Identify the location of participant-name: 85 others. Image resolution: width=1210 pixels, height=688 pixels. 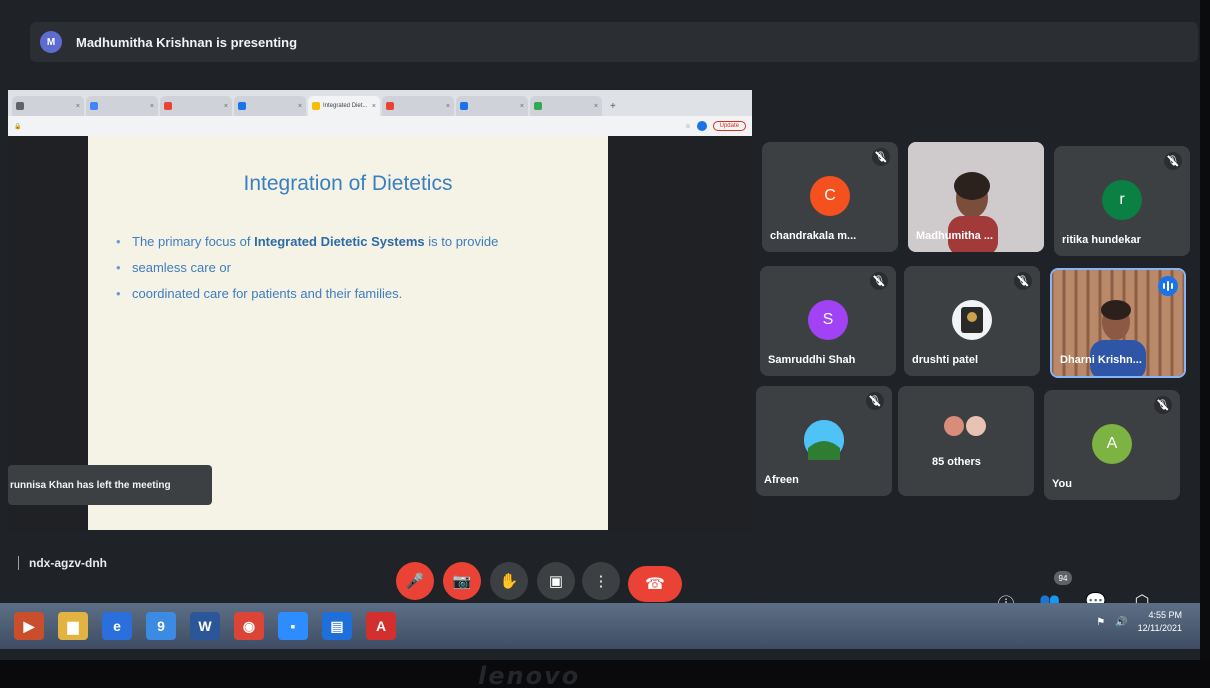
(956, 462).